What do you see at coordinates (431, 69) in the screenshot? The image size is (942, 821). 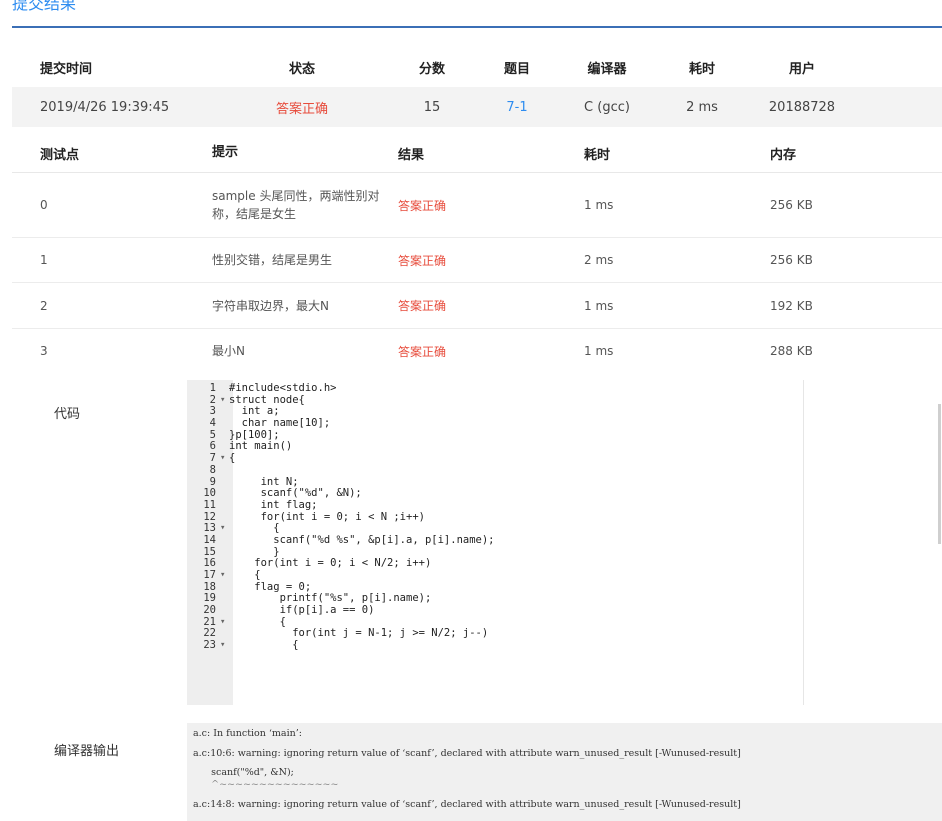 I see `header-score: 分数` at bounding box center [431, 69].